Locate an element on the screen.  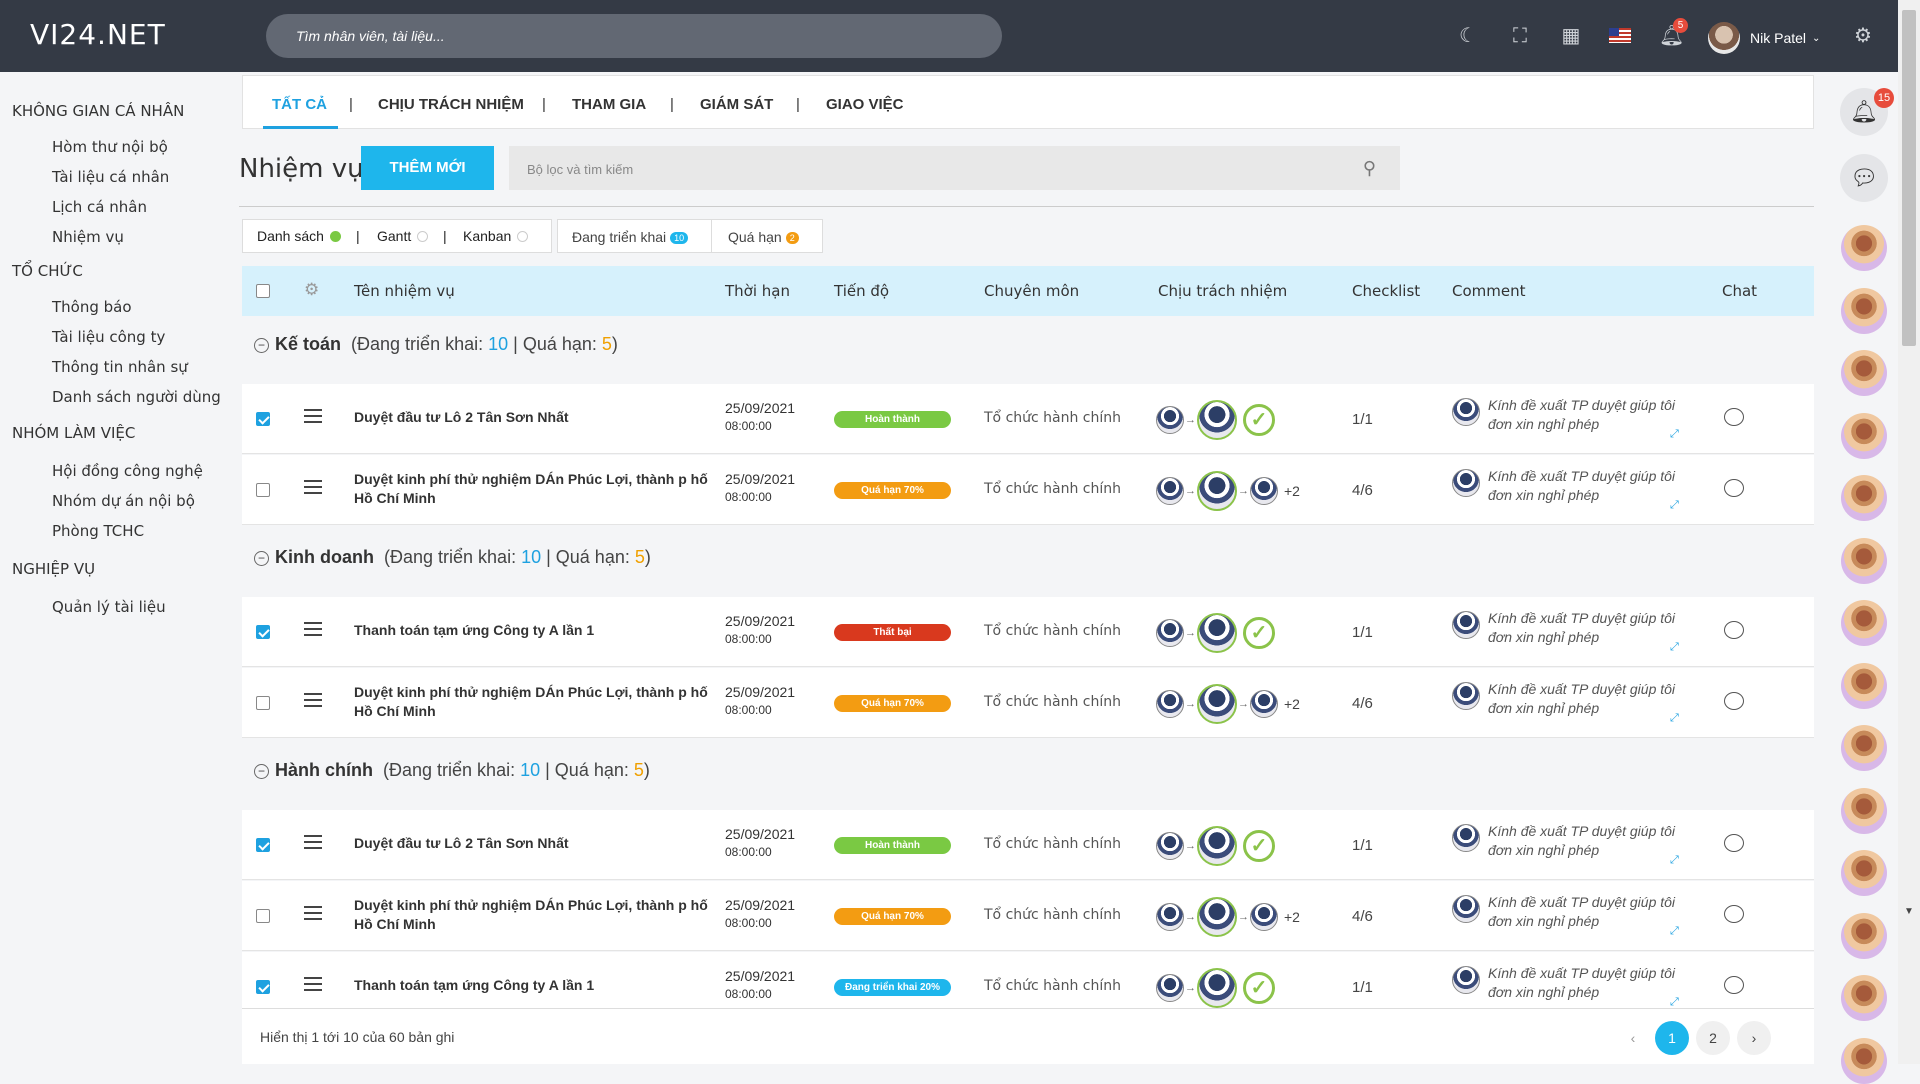
header-deadline: Thời hạn is located at coordinates (757, 291).